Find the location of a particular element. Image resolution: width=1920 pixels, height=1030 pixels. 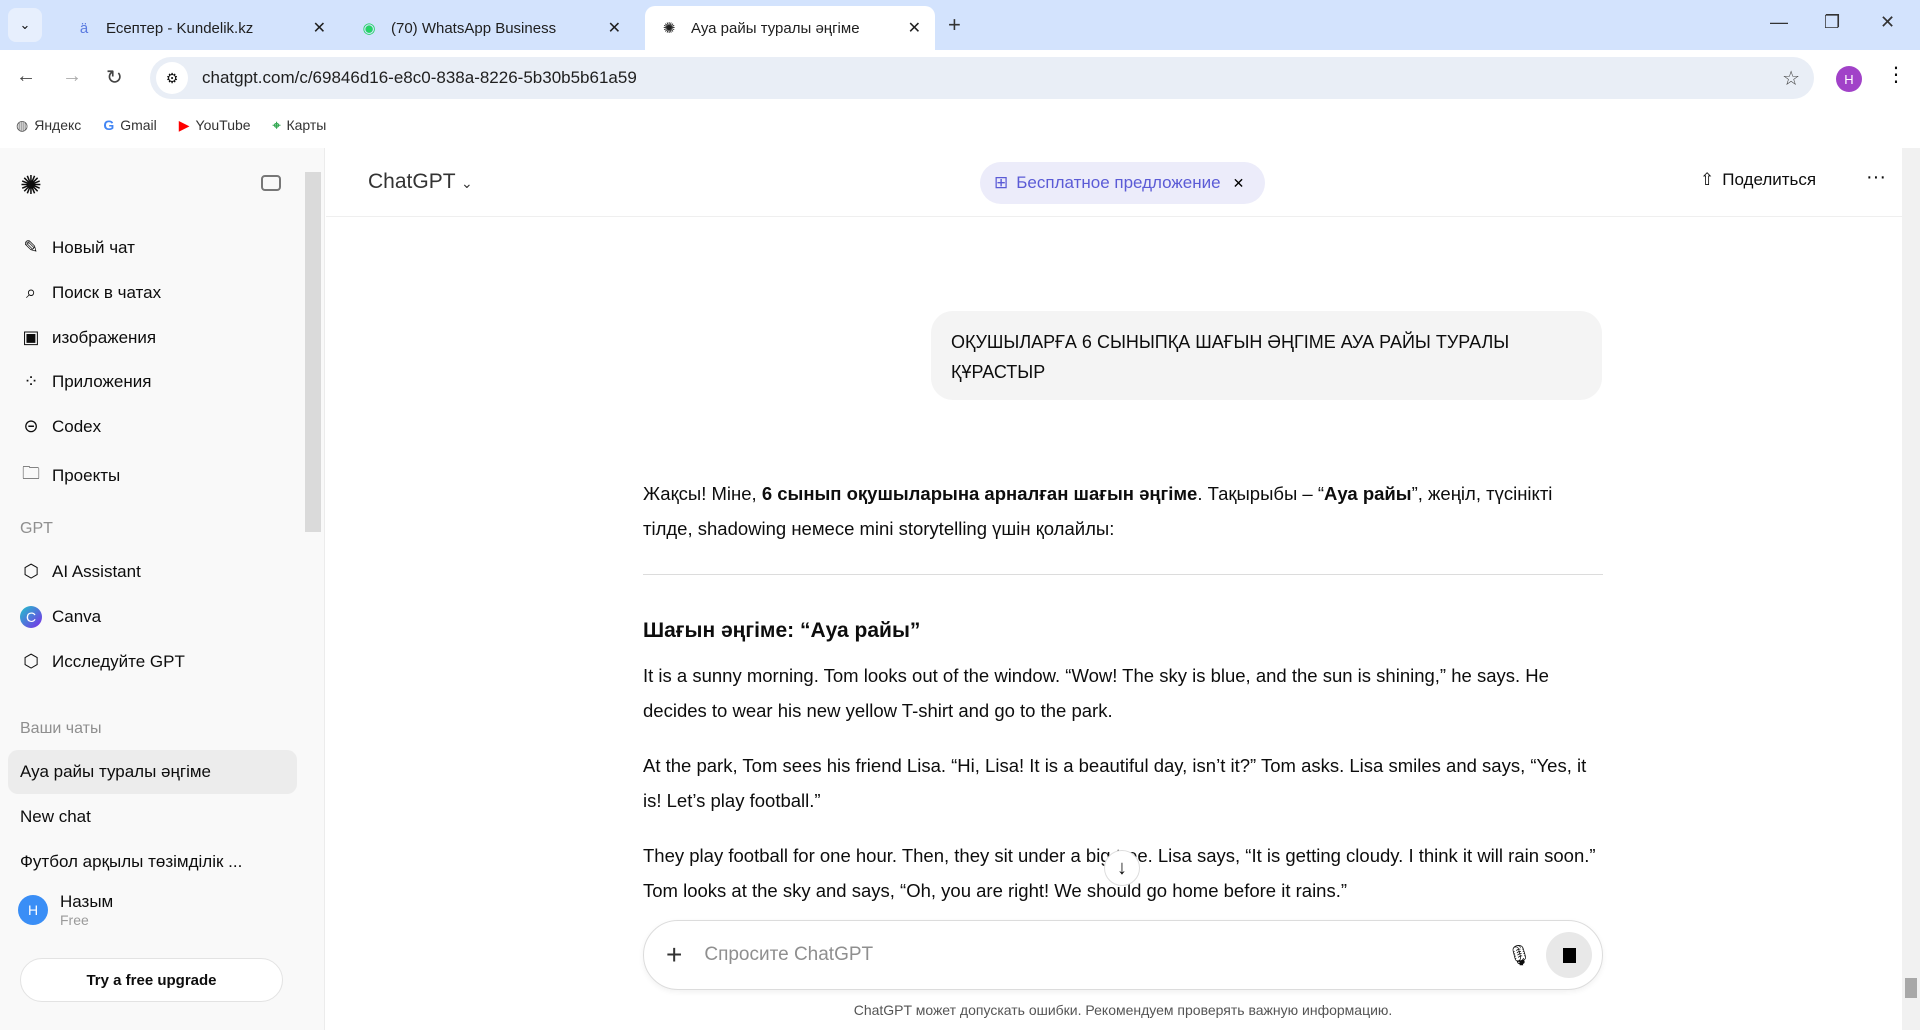

sidebar-item-new-chat: ✎ Новый чат is located at coordinates (77, 247).